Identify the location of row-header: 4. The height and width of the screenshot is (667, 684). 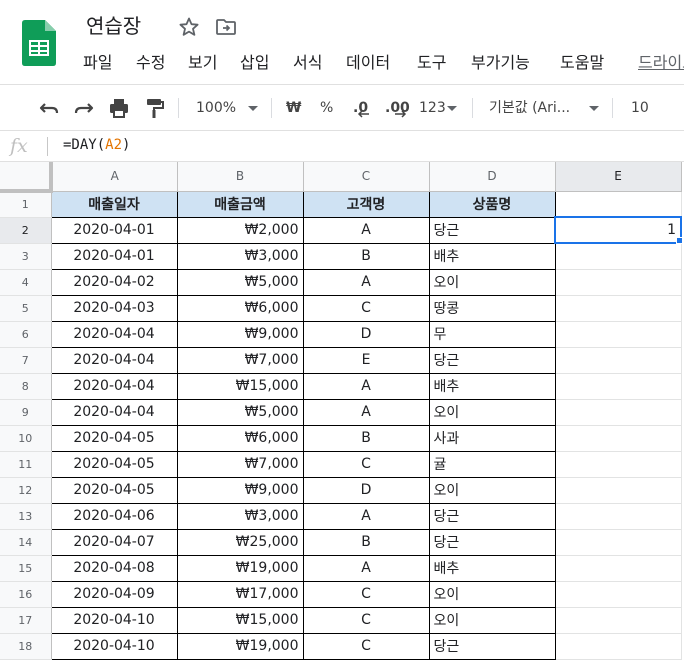
(26, 282).